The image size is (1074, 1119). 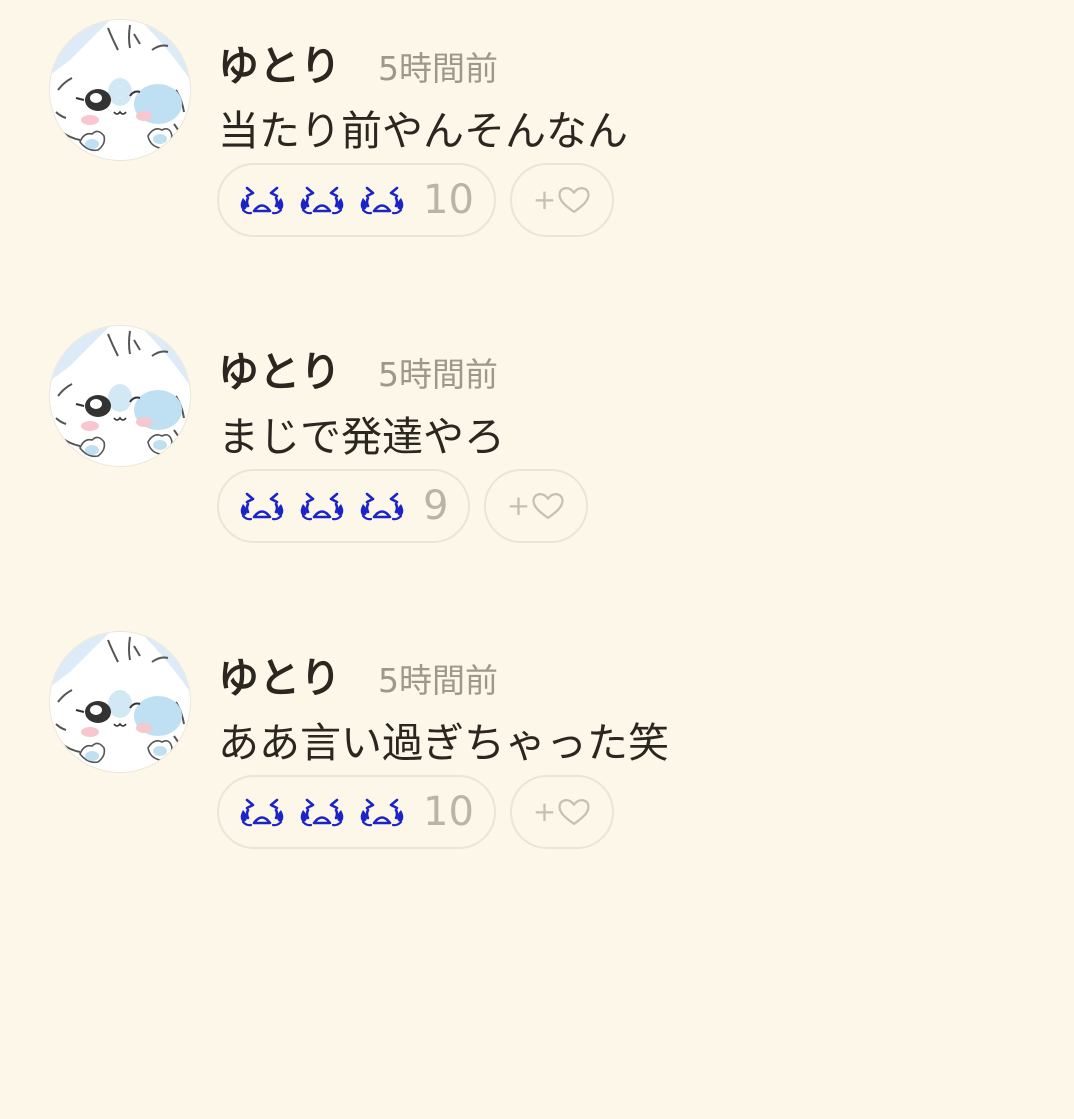 What do you see at coordinates (436, 506) in the screenshot?
I see `reaction-count: 9` at bounding box center [436, 506].